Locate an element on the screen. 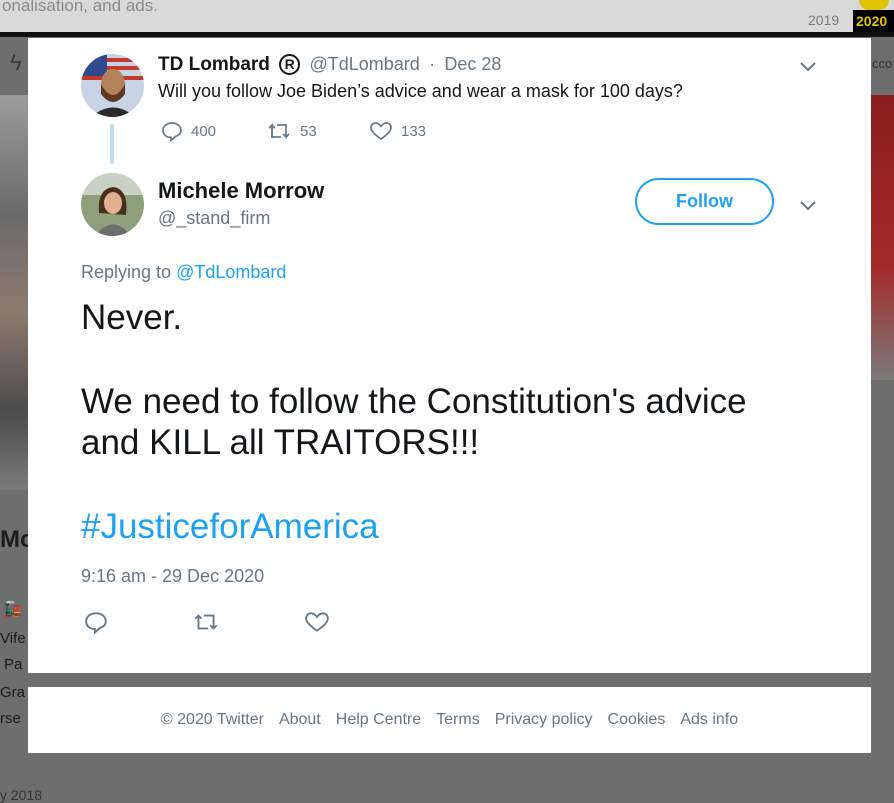 The height and width of the screenshot is (803, 894). replying-to-line: Replying to @TdLombard is located at coordinates (183, 272).